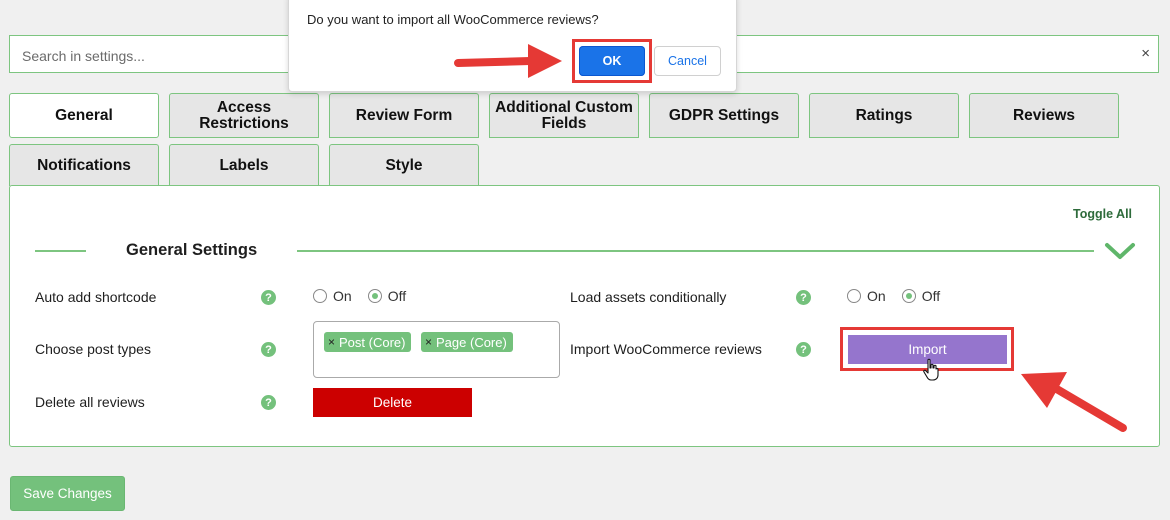 Image resolution: width=1170 pixels, height=520 pixels. I want to click on ok-button: OK, so click(612, 61).